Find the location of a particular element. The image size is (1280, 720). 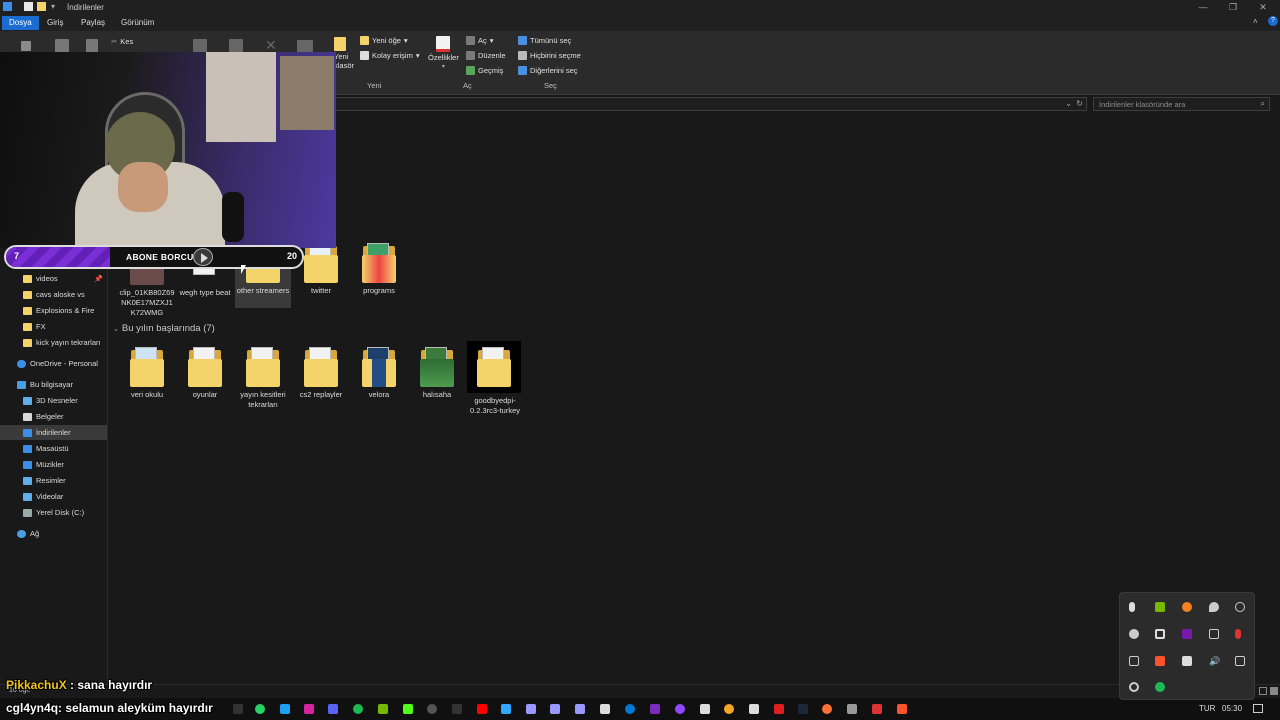

invert-selection-button: Diğerlerini seç is located at coordinates (548, 70).